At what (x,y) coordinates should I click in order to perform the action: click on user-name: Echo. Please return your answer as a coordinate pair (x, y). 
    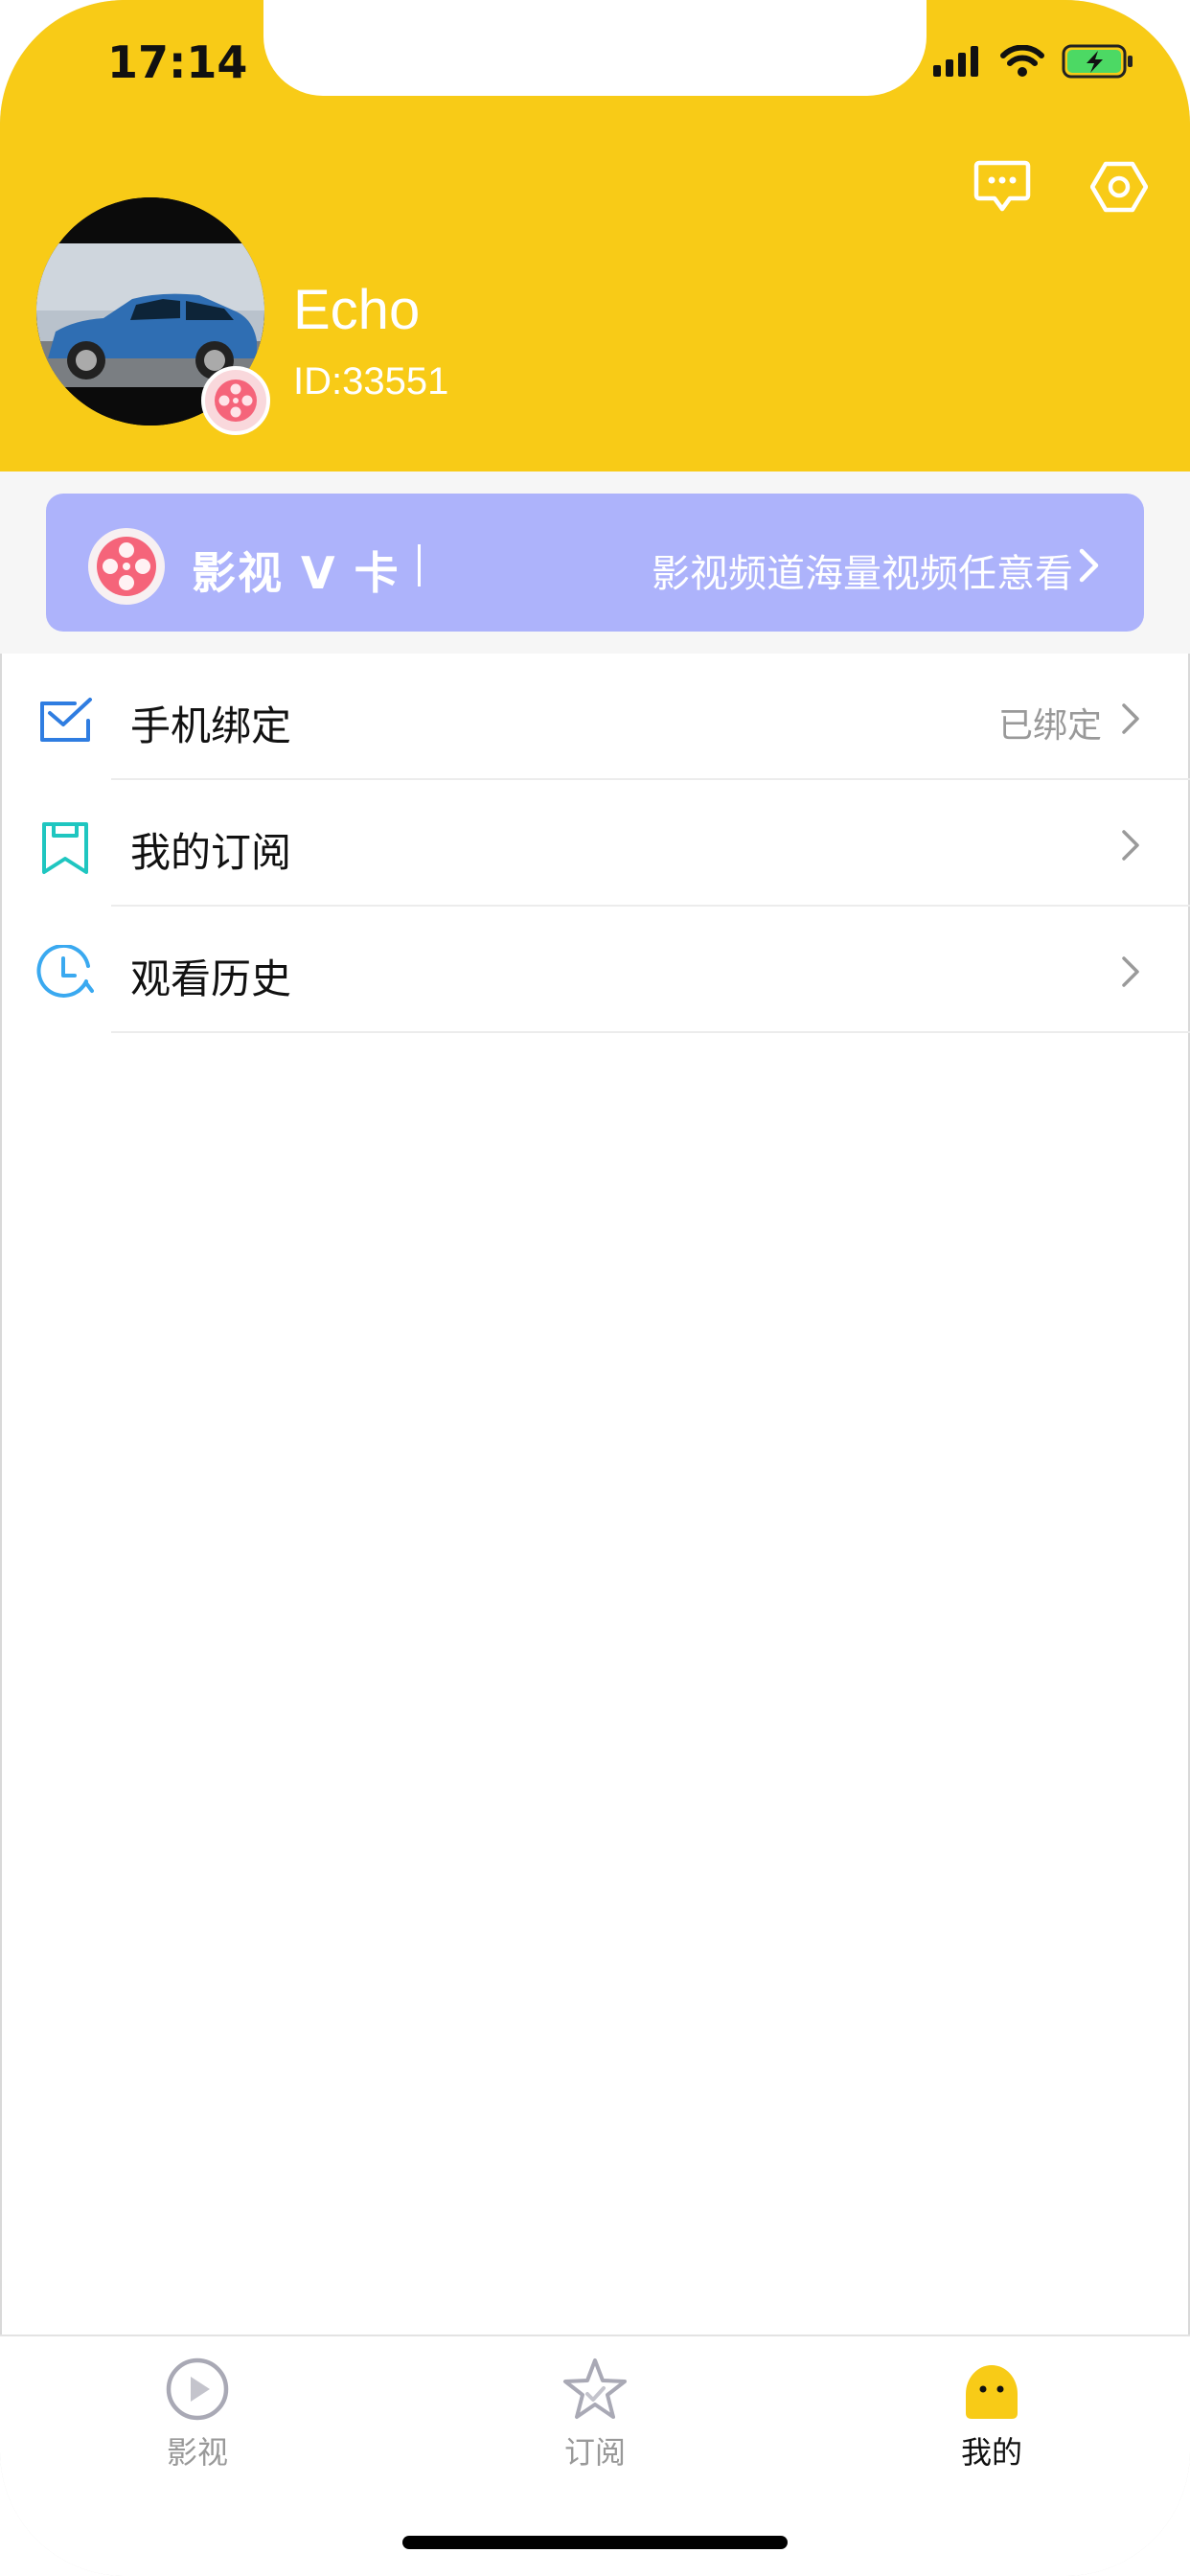
    Looking at the image, I should click on (357, 310).